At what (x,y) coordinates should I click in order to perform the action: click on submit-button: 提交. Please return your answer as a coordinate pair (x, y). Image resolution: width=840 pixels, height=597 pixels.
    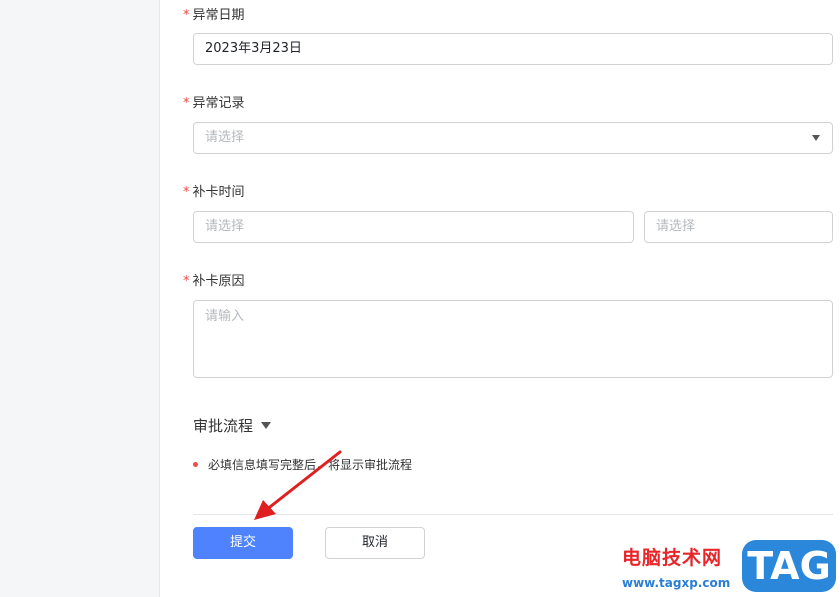
    Looking at the image, I should click on (243, 543).